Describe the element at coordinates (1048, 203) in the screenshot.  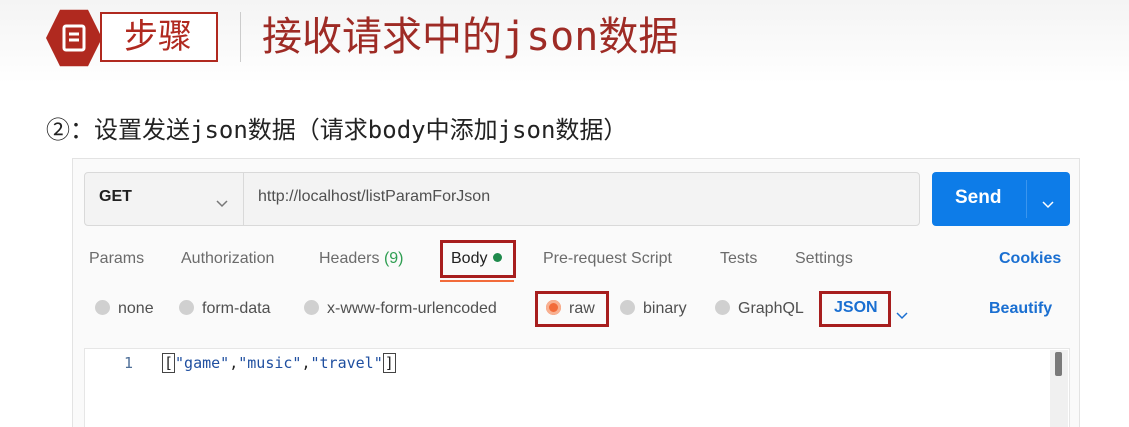
I see `send-options-chevron-icon` at that location.